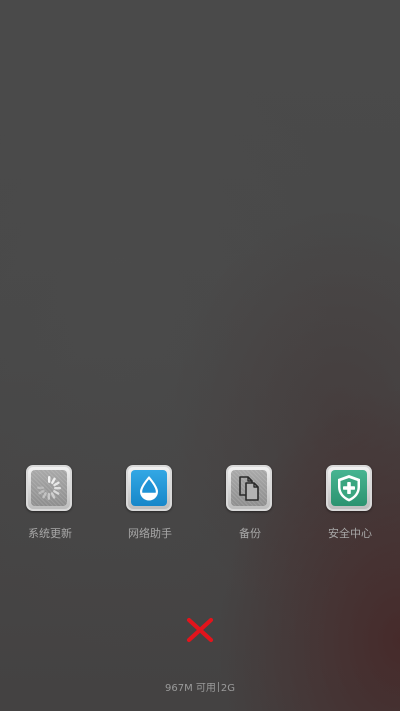 The image size is (400, 711). What do you see at coordinates (218, 687) in the screenshot?
I see `memory-divider` at bounding box center [218, 687].